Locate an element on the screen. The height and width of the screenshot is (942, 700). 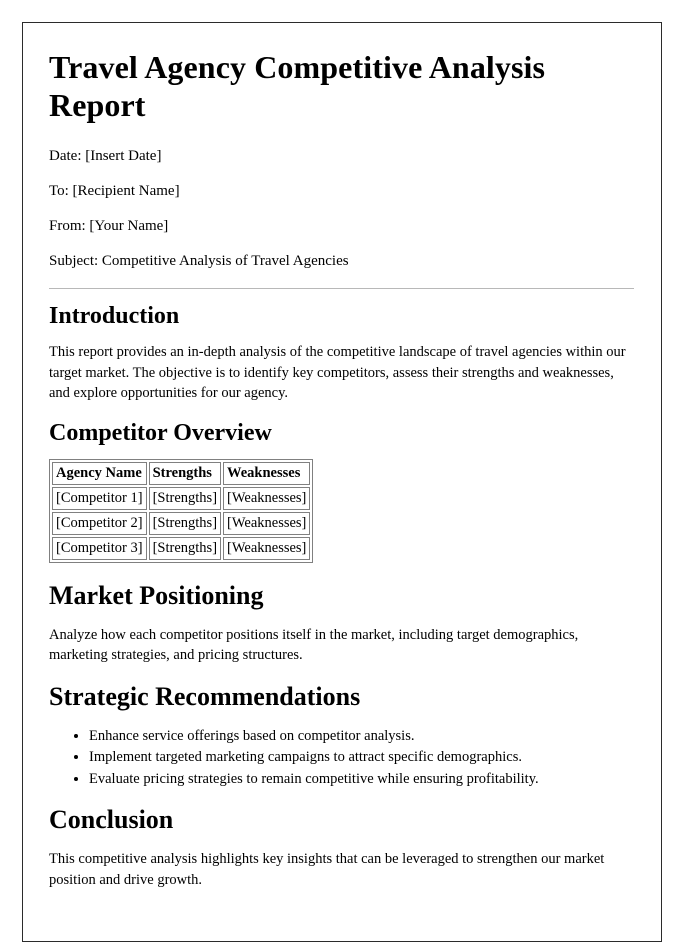
heading-competitor-overview: Competitor Overview is located at coordinates (160, 432).